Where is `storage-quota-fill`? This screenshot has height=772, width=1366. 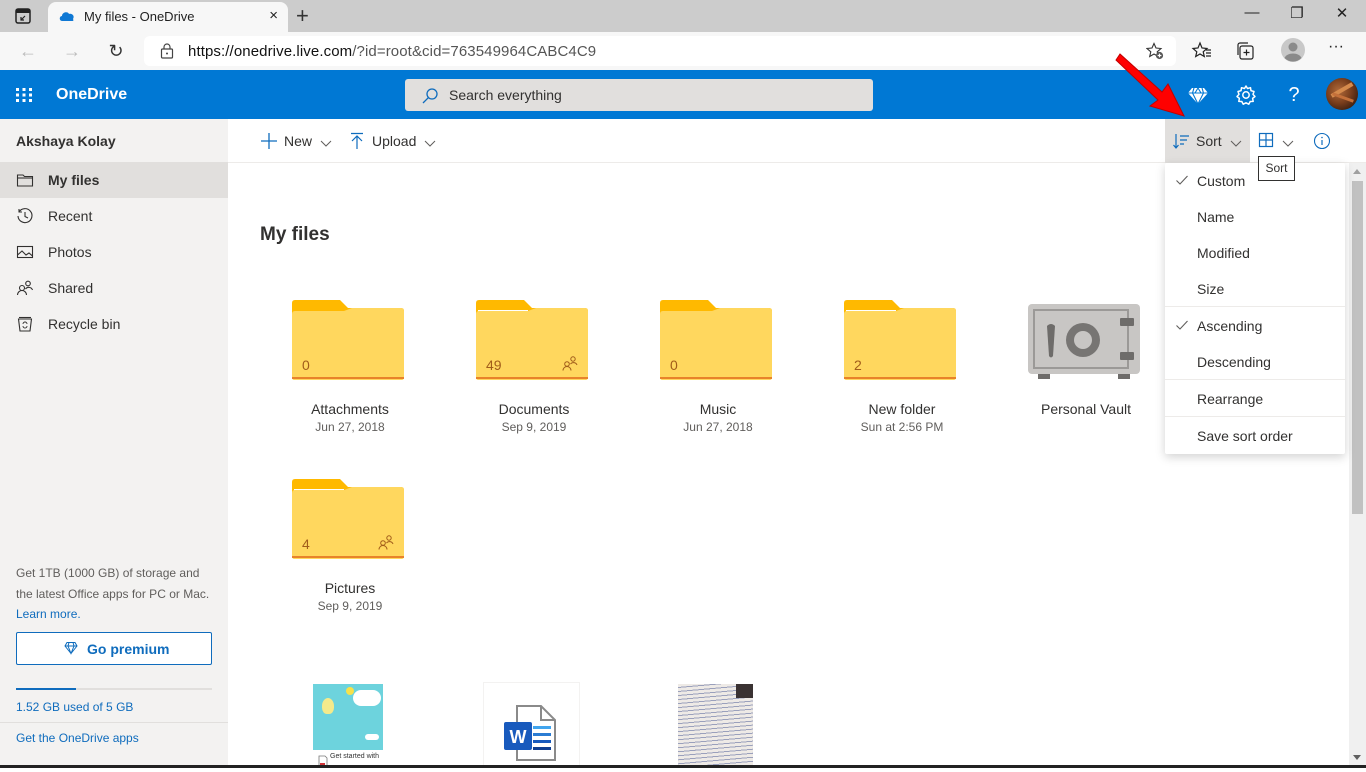
storage-quota-fill is located at coordinates (46, 689).